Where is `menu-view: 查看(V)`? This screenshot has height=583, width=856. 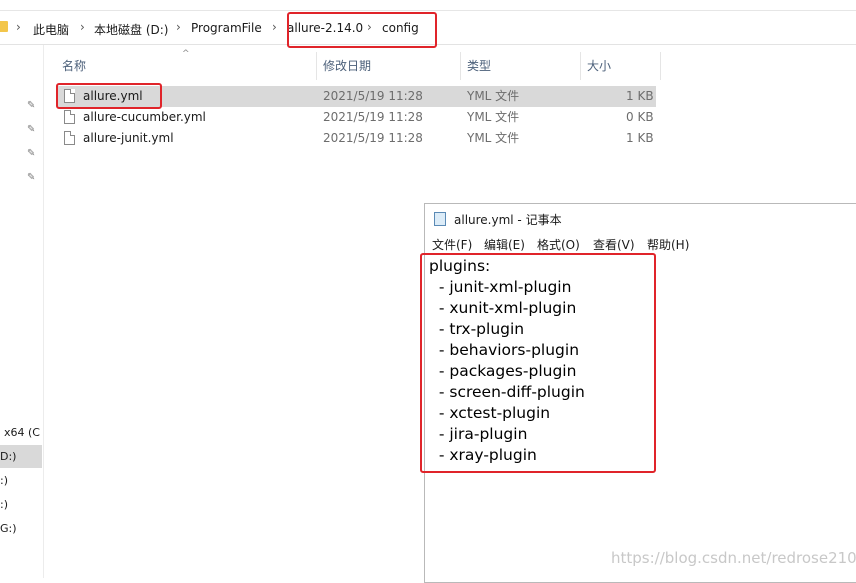 menu-view: 查看(V) is located at coordinates (614, 244).